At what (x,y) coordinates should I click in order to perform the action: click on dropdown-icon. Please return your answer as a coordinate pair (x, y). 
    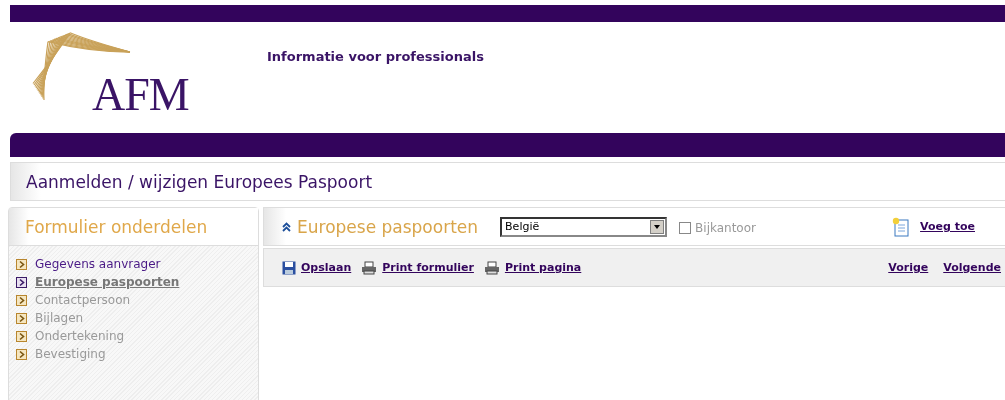
    Looking at the image, I should click on (657, 226).